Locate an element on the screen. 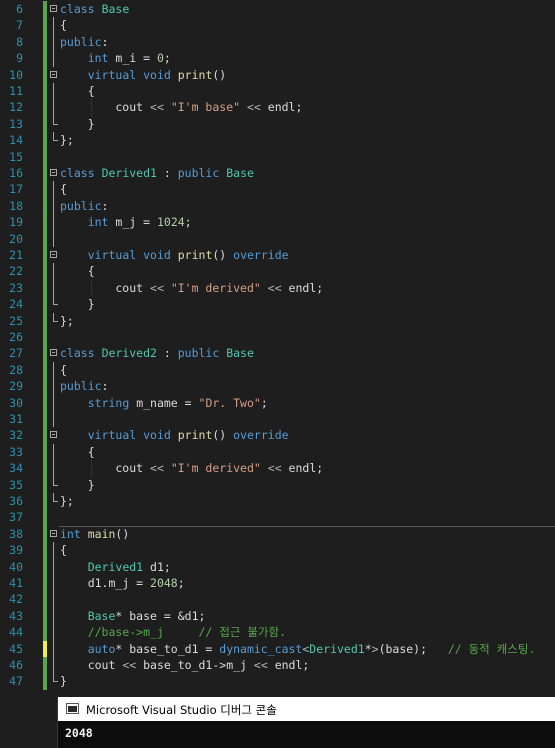 The width and height of the screenshot is (555, 748). code-text: string m_name = "Dr. Two"; is located at coordinates (164, 403).